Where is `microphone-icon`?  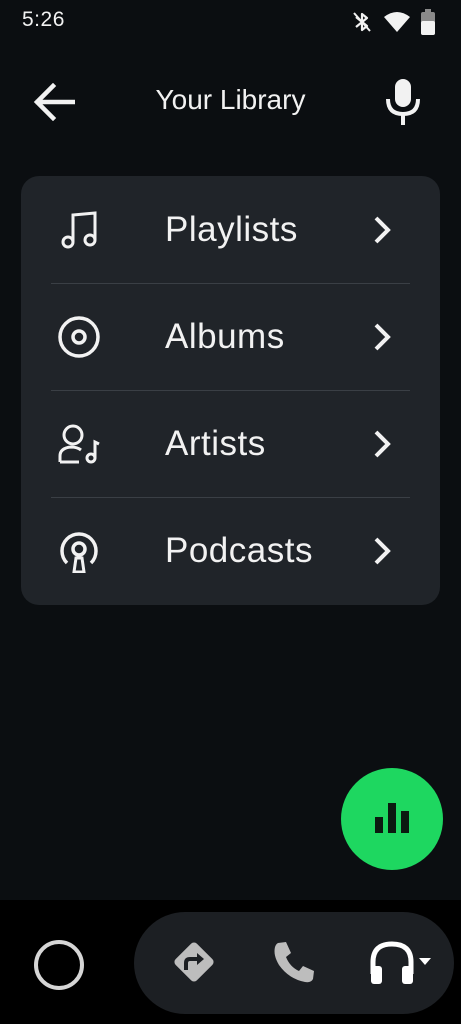 microphone-icon is located at coordinates (403, 104).